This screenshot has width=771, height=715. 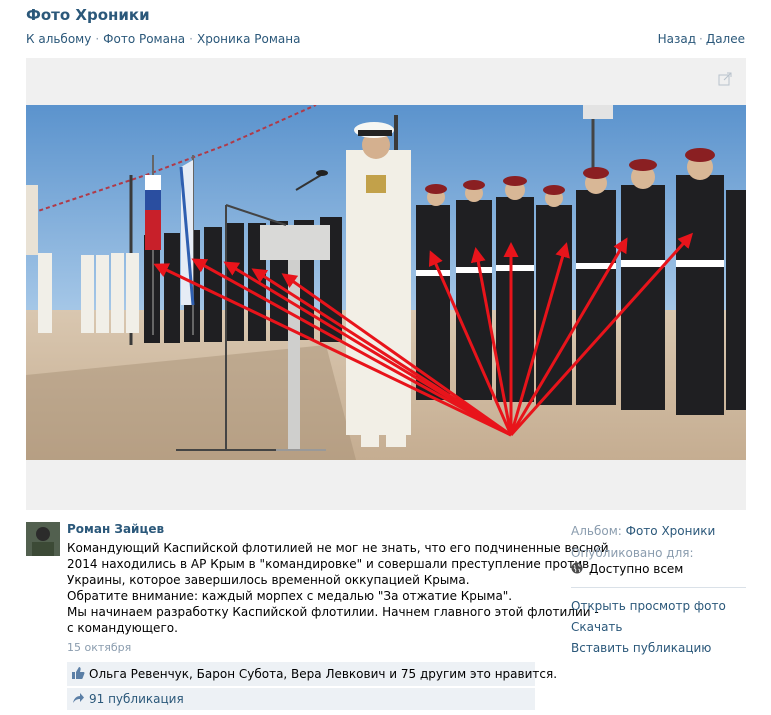 What do you see at coordinates (632, 553) in the screenshot?
I see `published-for-label: Опубликовано для:` at bounding box center [632, 553].